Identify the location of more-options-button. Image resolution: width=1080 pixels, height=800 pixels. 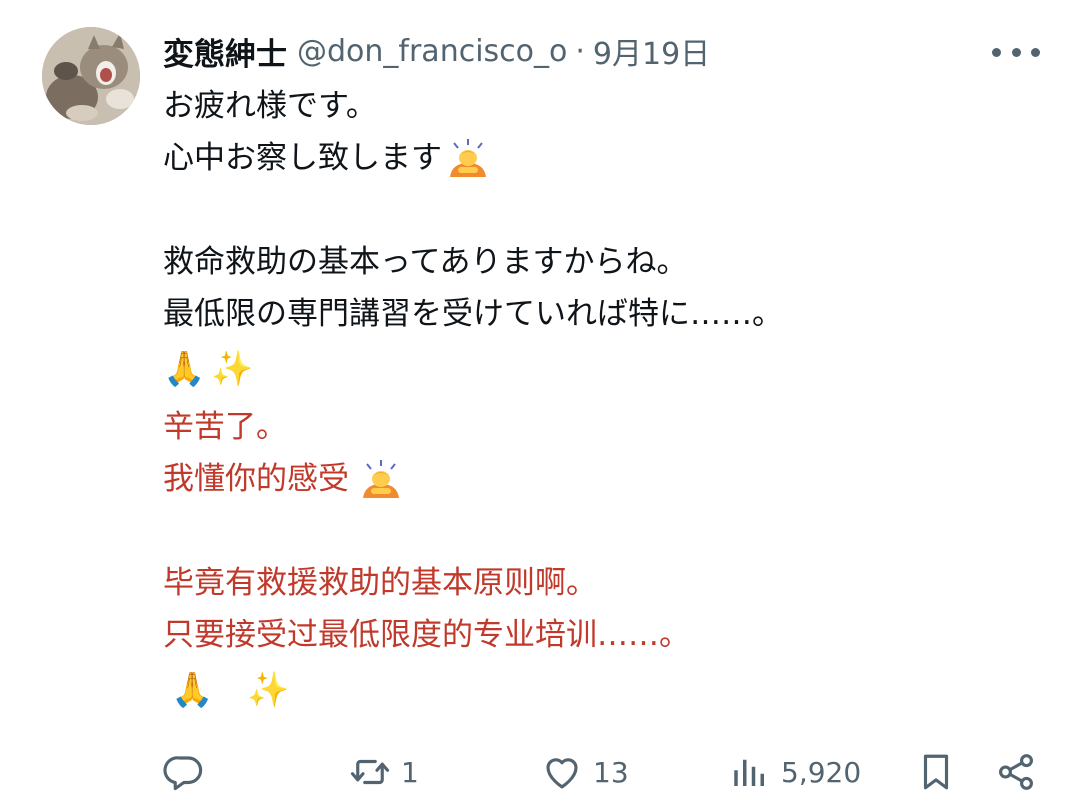
(1016, 52).